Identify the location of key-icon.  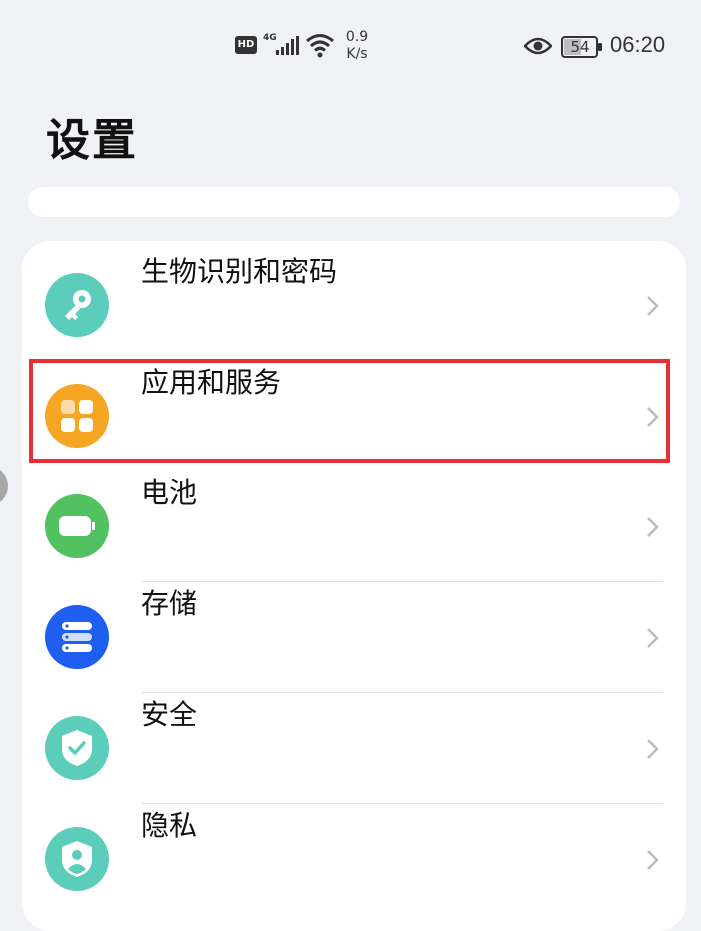
(77, 305).